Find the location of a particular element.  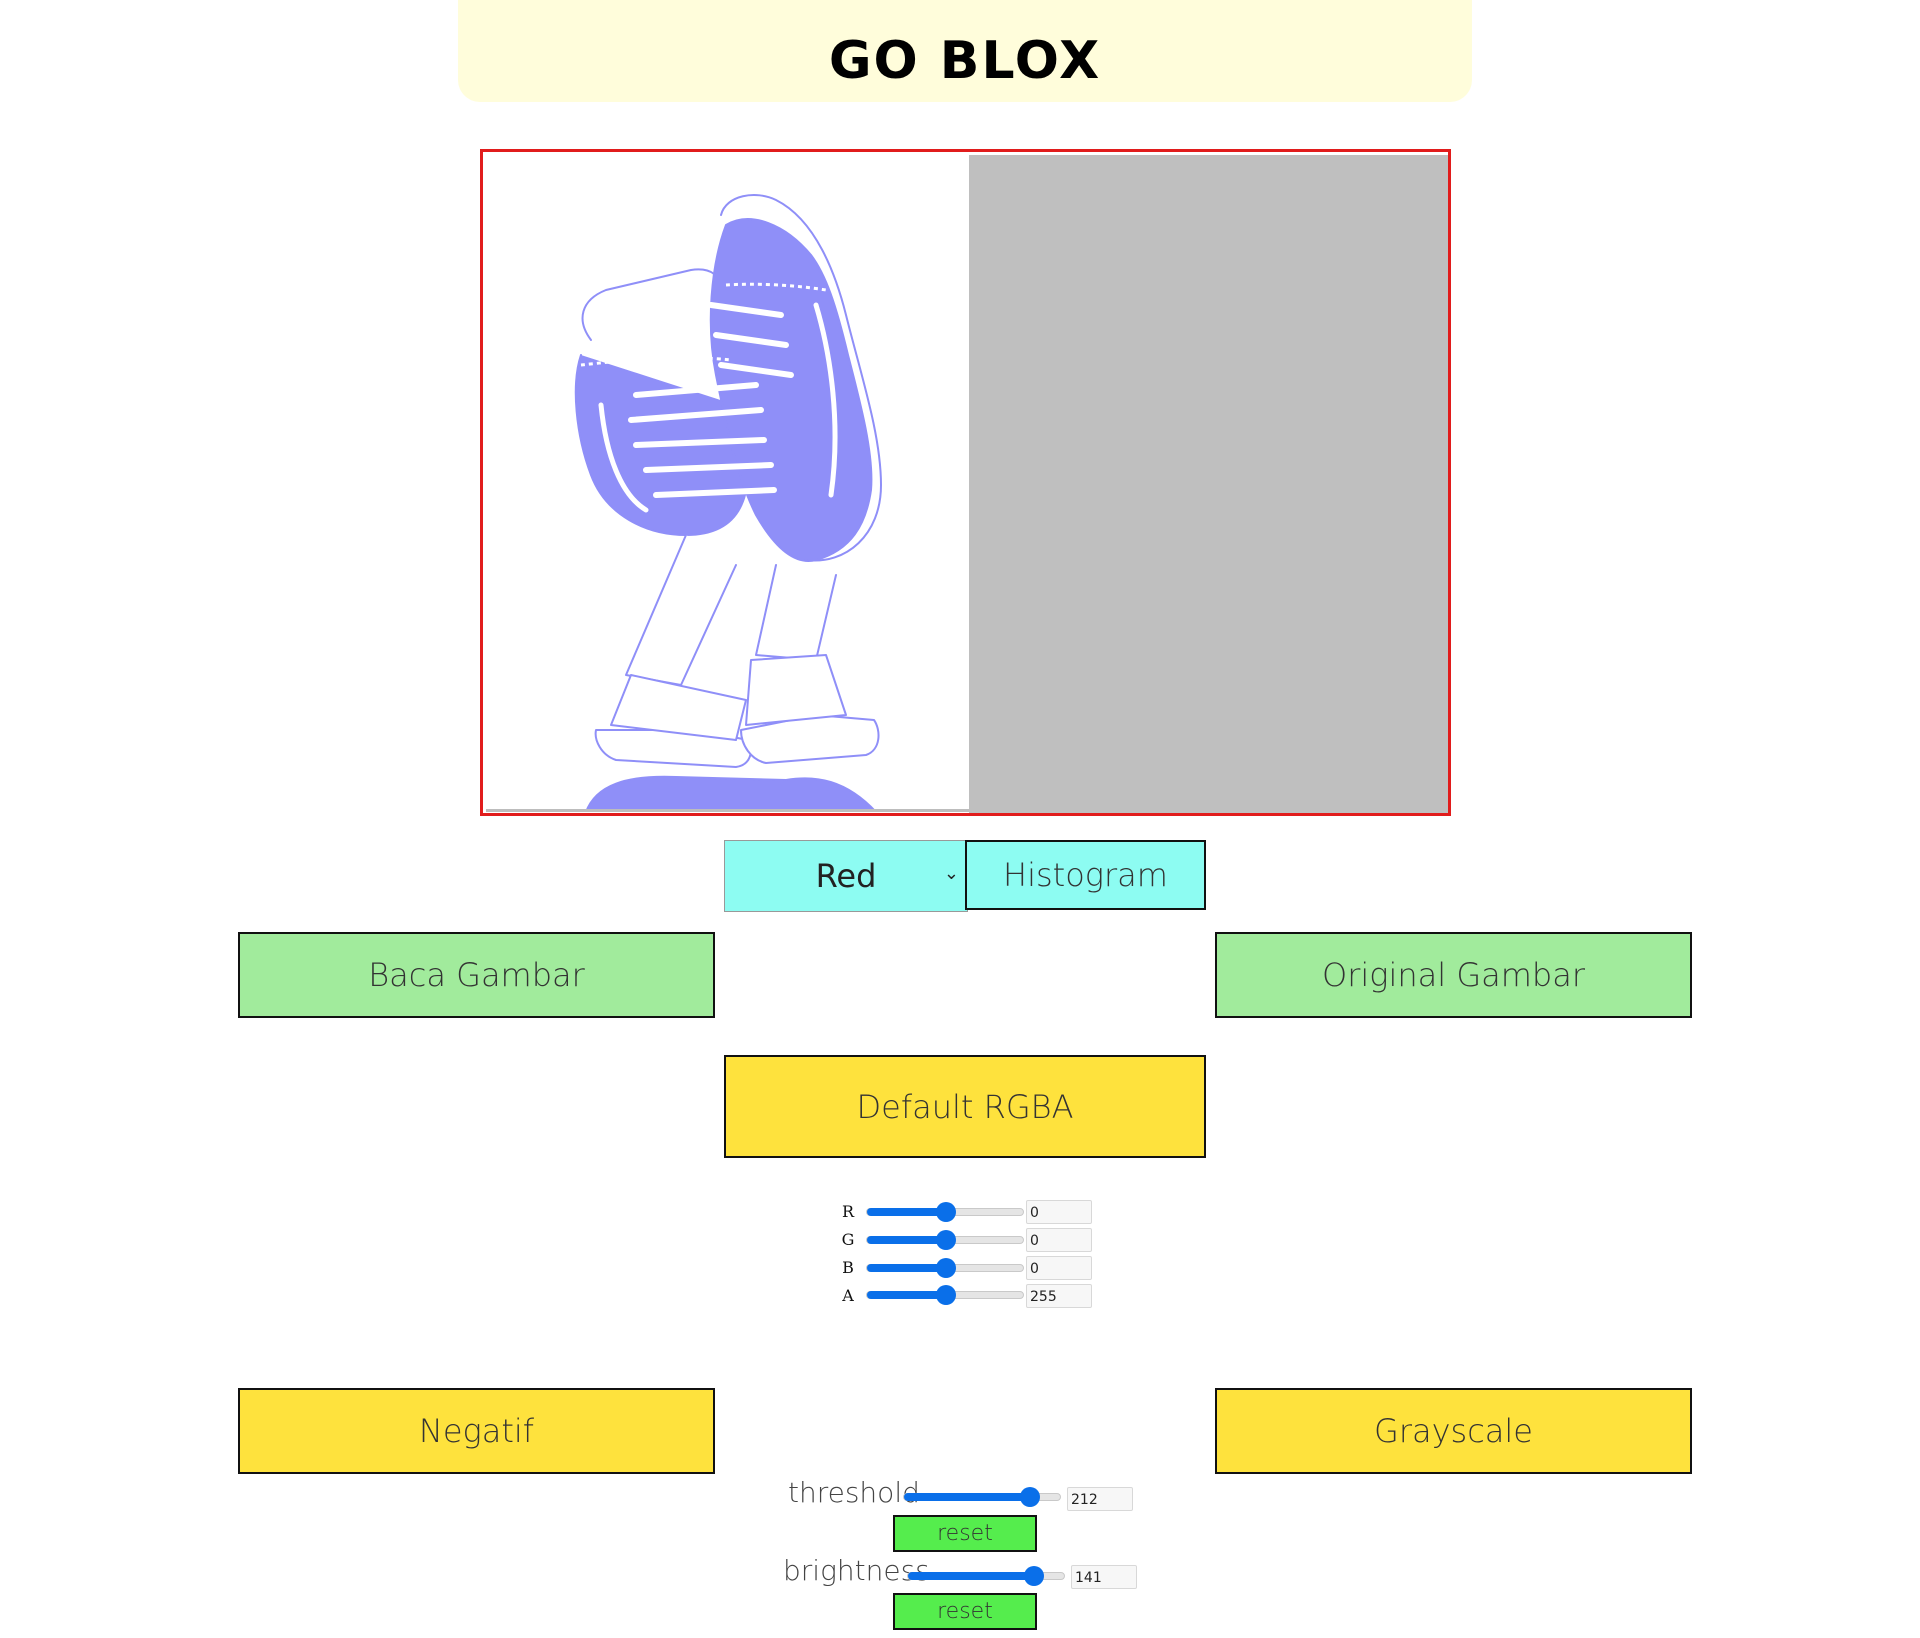

page-title: GO BLOX is located at coordinates (965, 61).